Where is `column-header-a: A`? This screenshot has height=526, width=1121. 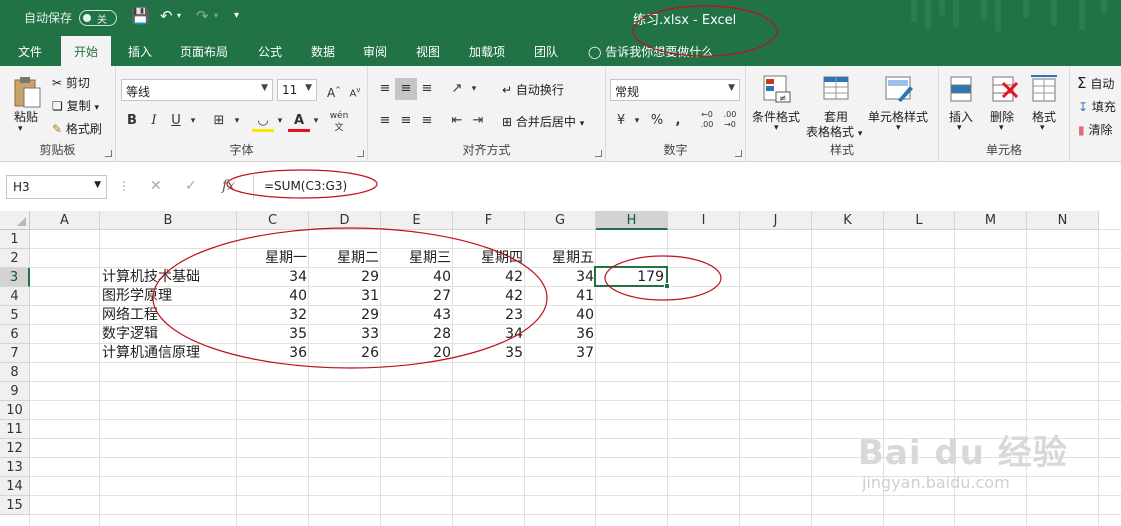 column-header-a: A is located at coordinates (65, 220).